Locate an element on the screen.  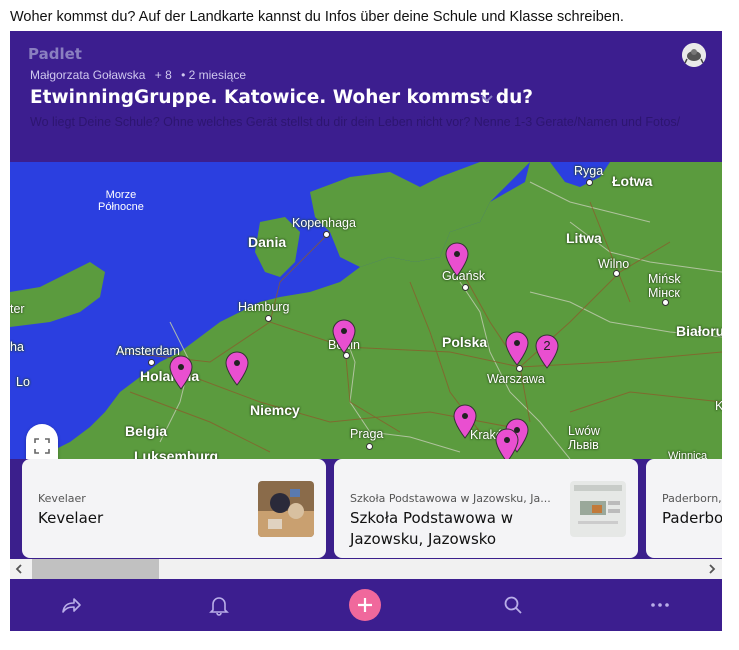
author-name: Małgorzata Goławska is located at coordinates (87, 75).